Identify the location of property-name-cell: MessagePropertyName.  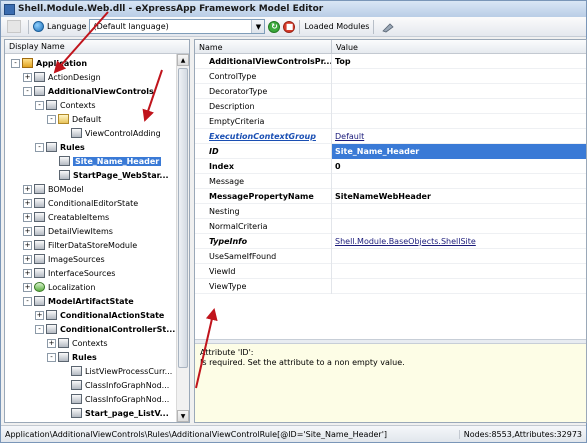
(269, 196).